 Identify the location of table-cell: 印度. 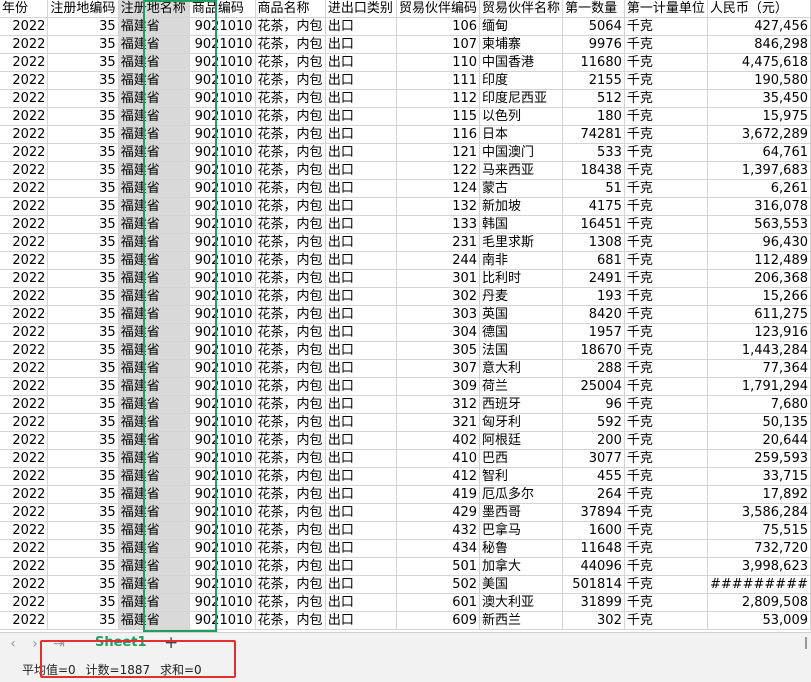
(521, 80).